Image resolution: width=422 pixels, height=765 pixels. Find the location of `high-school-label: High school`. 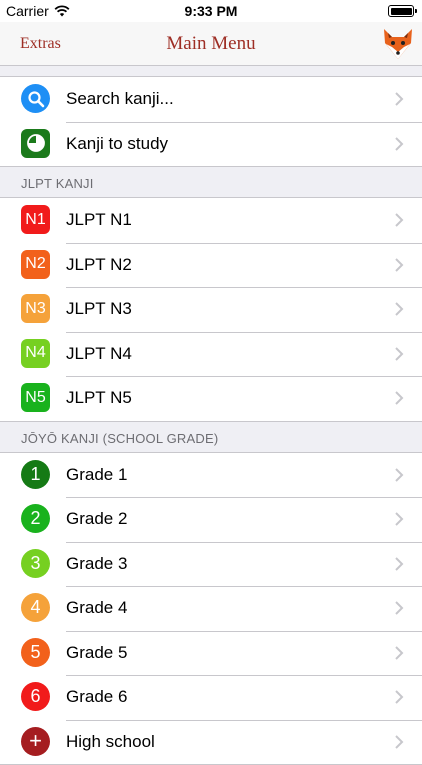

high-school-label: High school is located at coordinates (110, 742).